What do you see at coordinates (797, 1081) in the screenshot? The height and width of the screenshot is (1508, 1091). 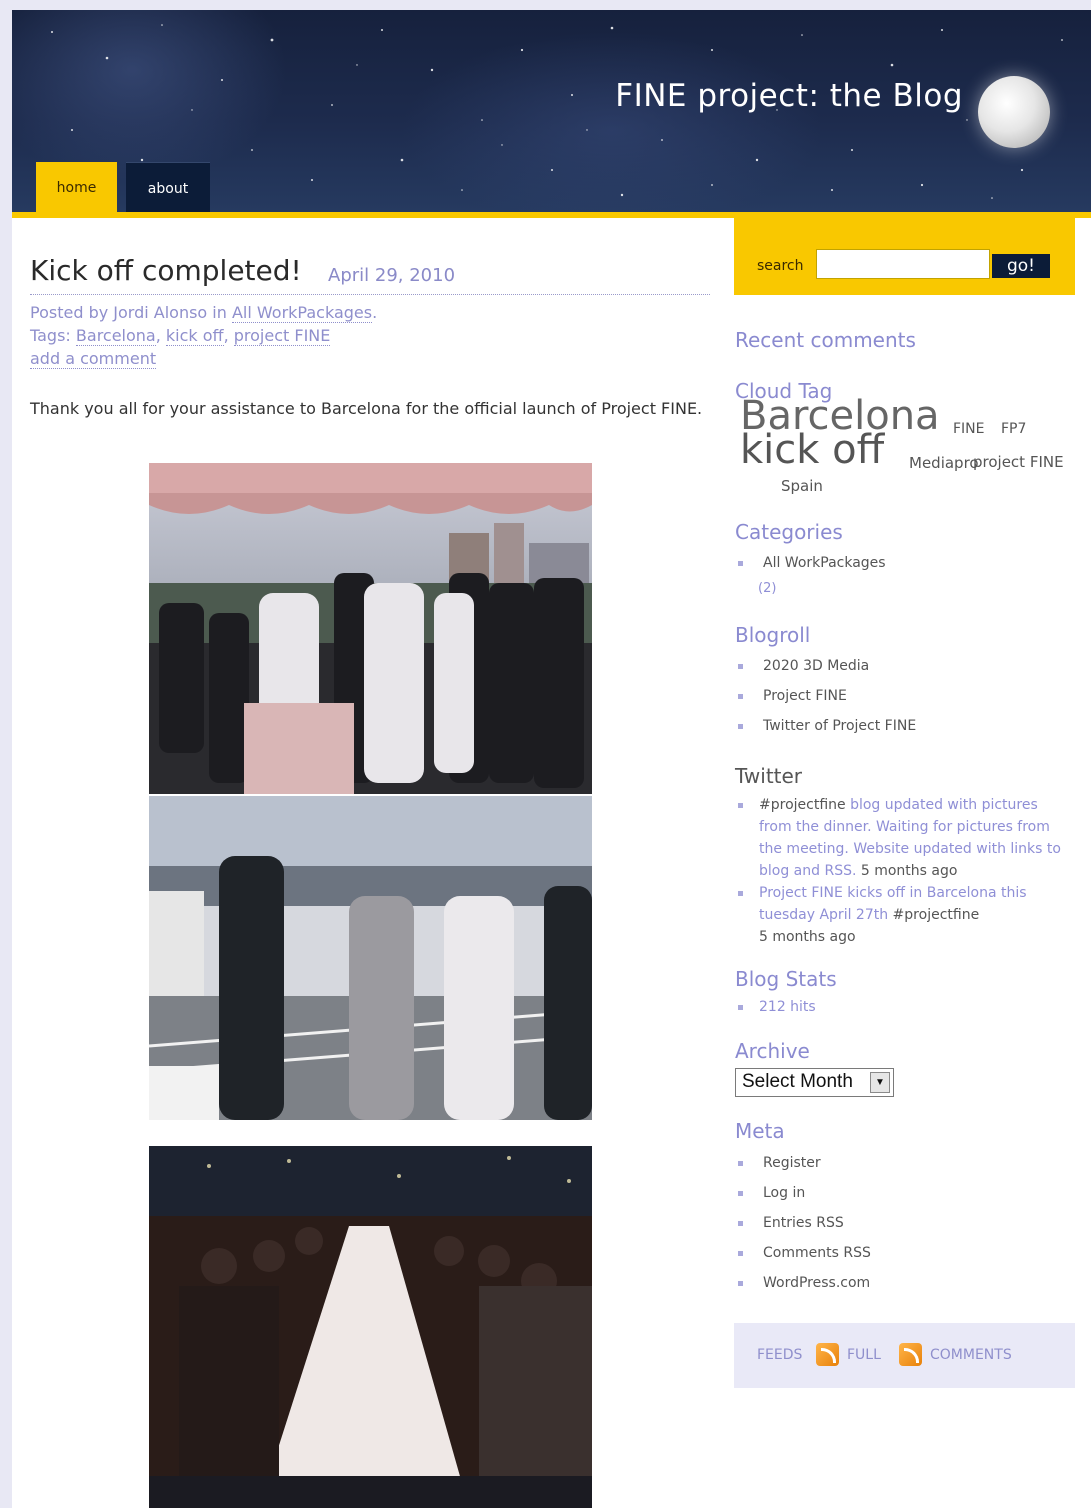 I see `archive-select-value: Select Month` at bounding box center [797, 1081].